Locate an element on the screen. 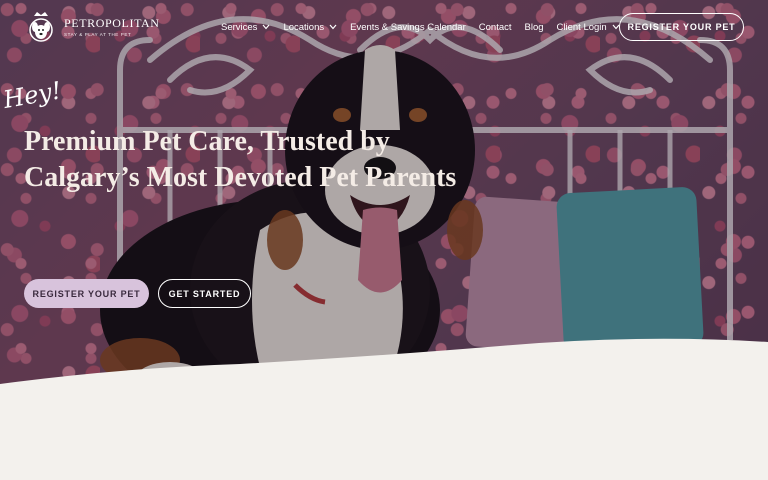  nav-item-events-savings-calendar: Events & Savings Calendar is located at coordinates (408, 27).